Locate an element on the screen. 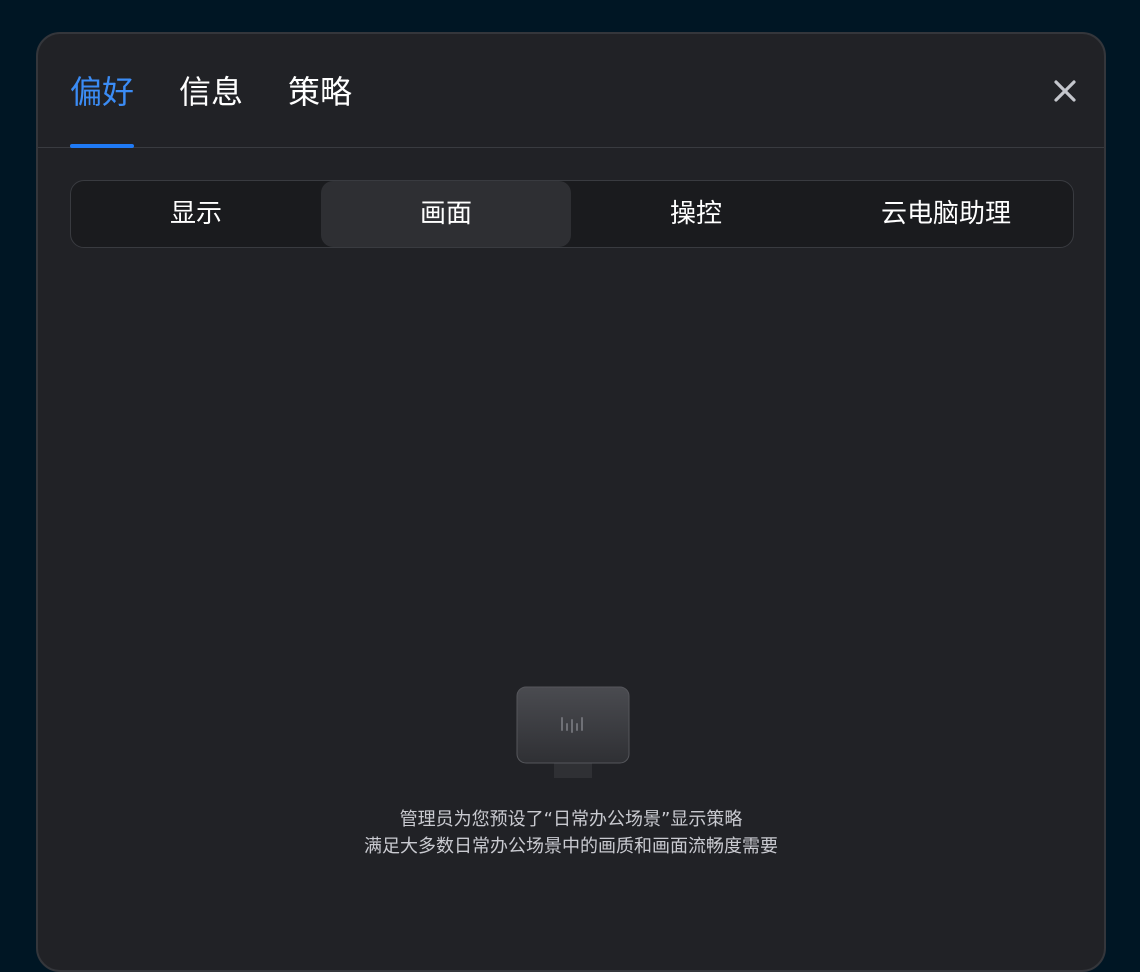 The width and height of the screenshot is (1140, 972). sub-tab-segmented-control: 显示 画面 操控 云电脑助理 is located at coordinates (572, 214).